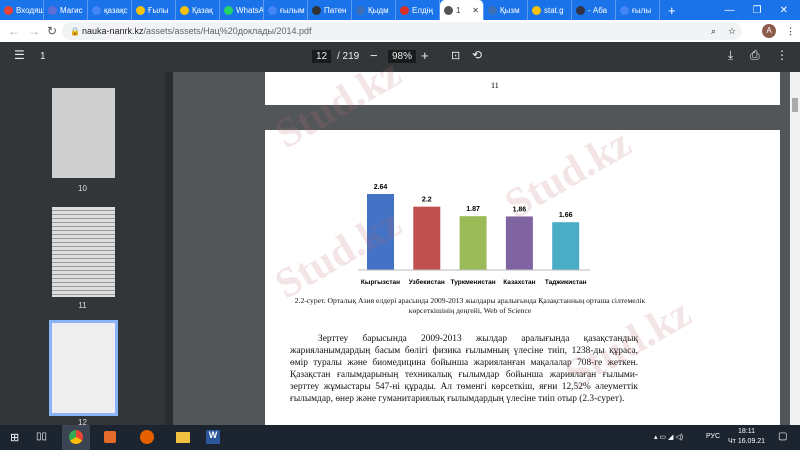 The width and height of the screenshot is (800, 450). Describe the element at coordinates (473, 209) in the screenshot. I see `data-label: 1.87` at that location.